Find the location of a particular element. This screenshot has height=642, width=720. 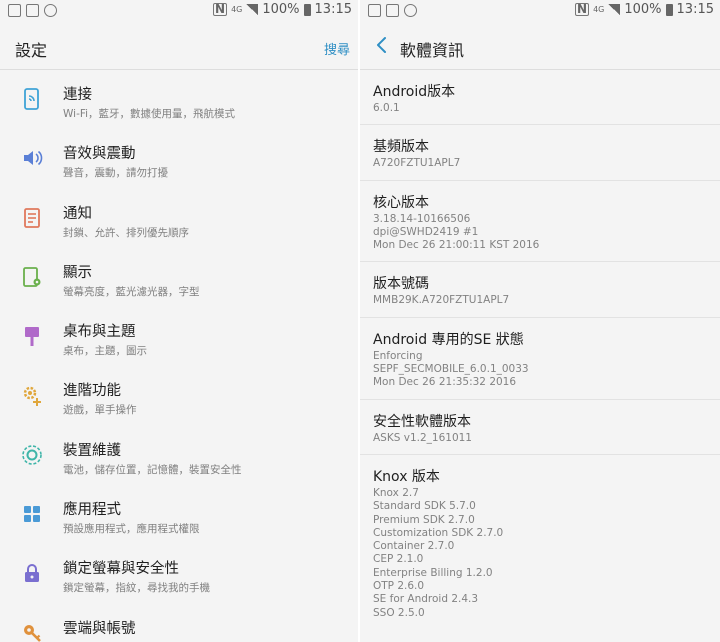

info-item: 版本號碼 MMB29K.A720FZTU1APL7 is located at coordinates (540, 290).